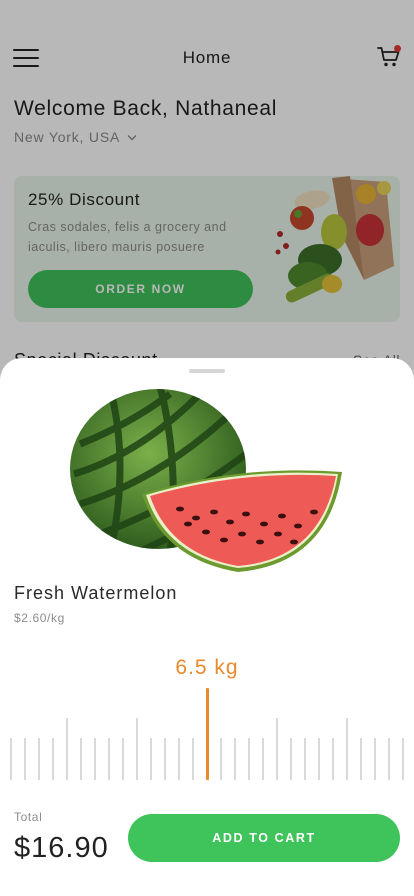  Describe the element at coordinates (207, 371) in the screenshot. I see `sheet-drag-handle` at that location.